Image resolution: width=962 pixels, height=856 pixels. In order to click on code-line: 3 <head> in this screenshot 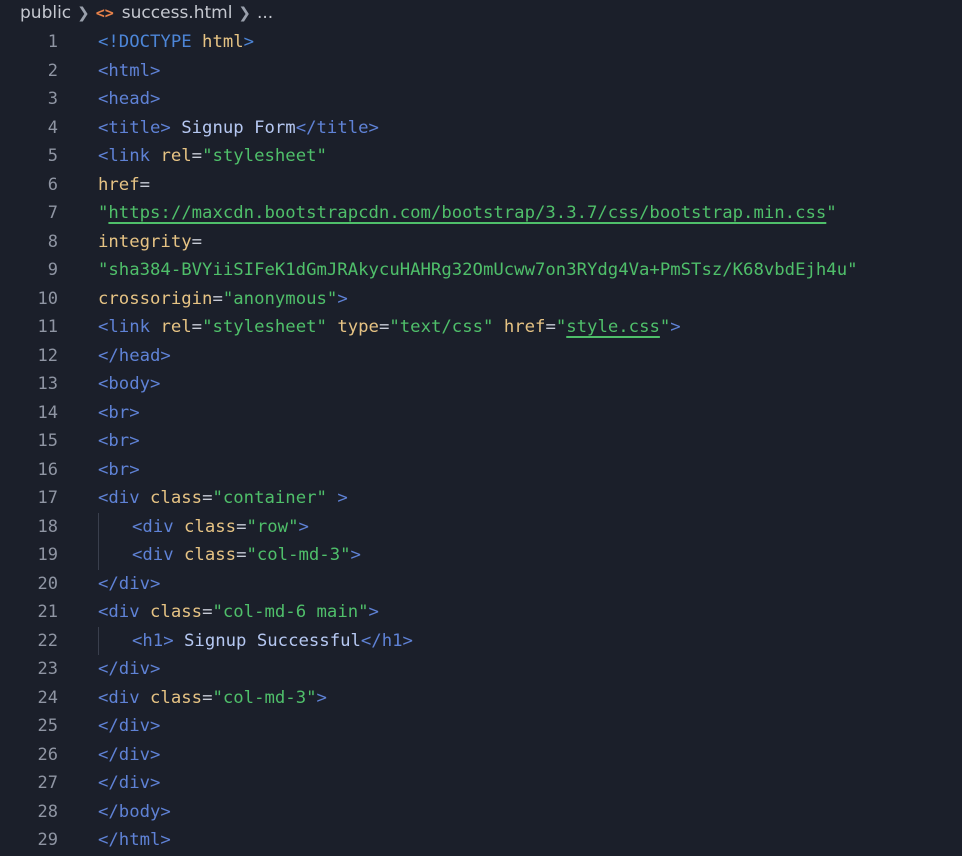, I will do `click(481, 99)`.